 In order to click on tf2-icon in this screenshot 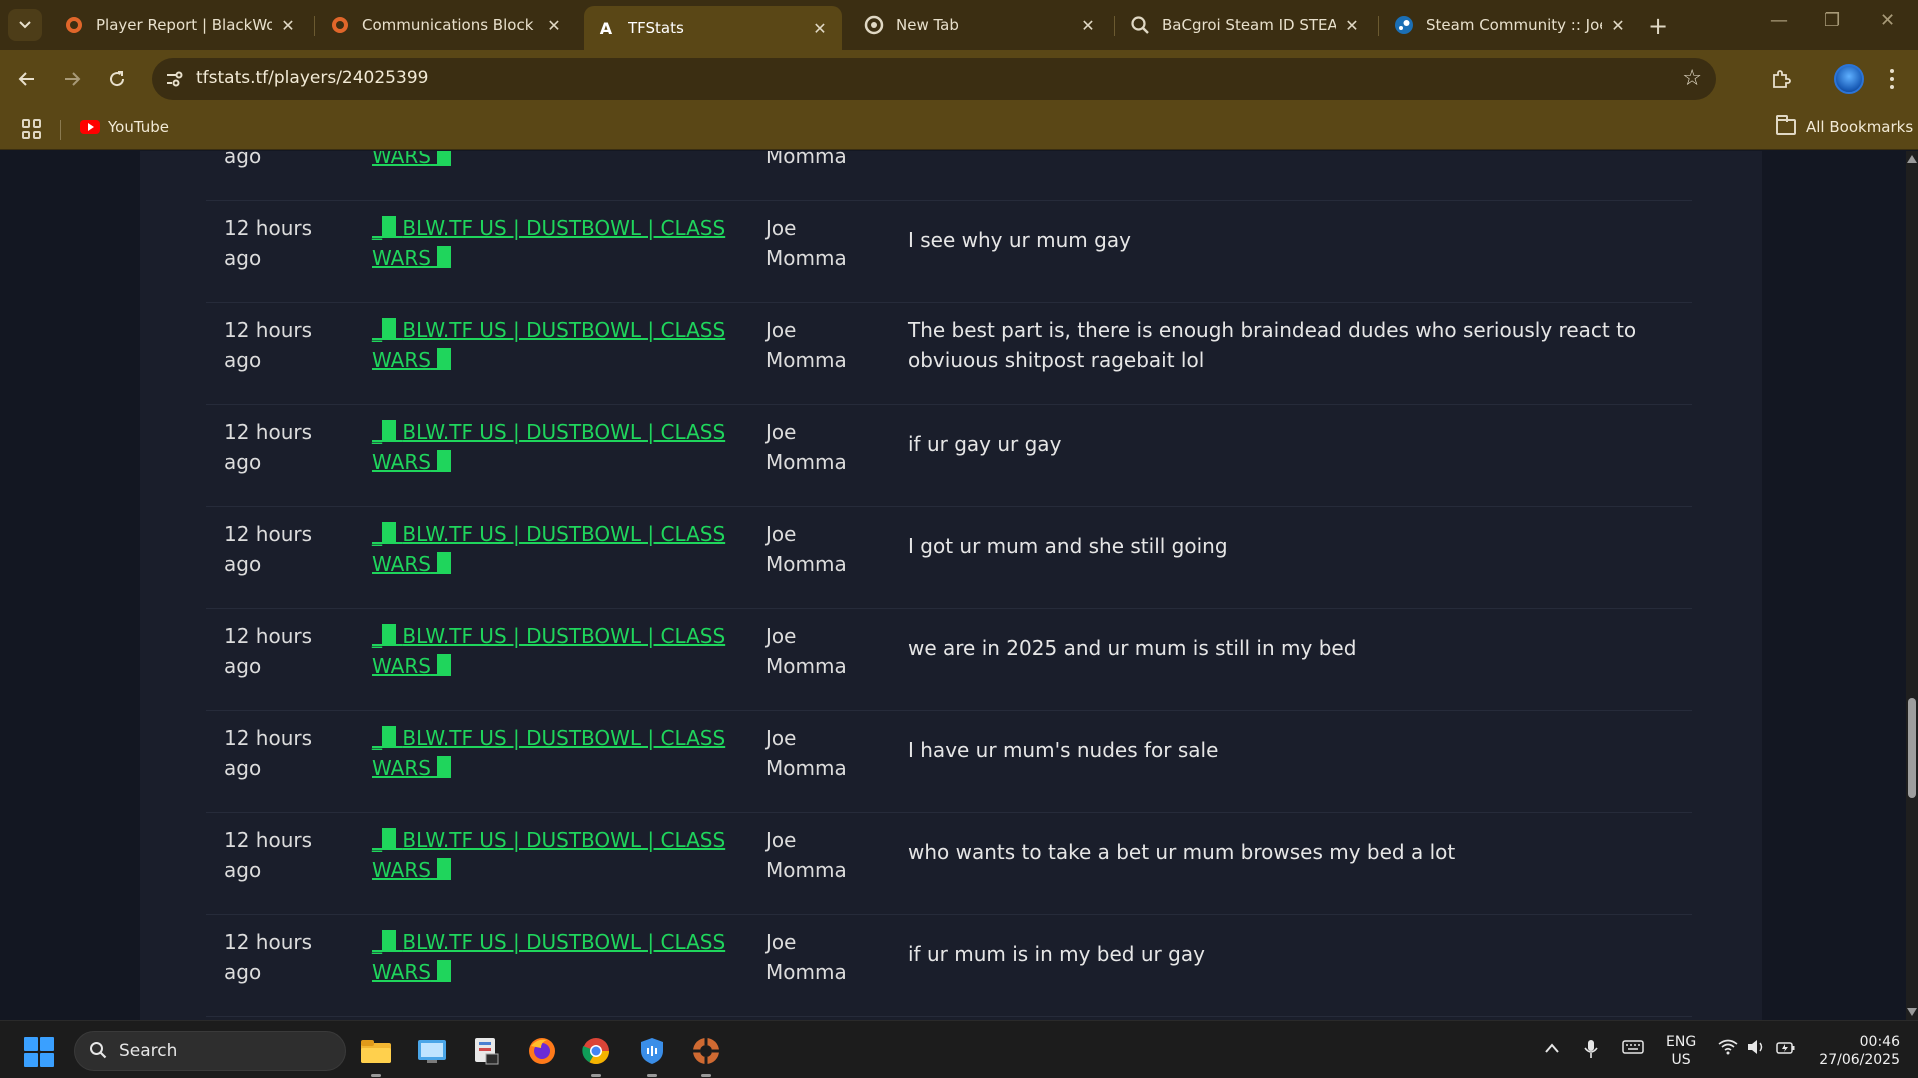, I will do `click(706, 1055)`.